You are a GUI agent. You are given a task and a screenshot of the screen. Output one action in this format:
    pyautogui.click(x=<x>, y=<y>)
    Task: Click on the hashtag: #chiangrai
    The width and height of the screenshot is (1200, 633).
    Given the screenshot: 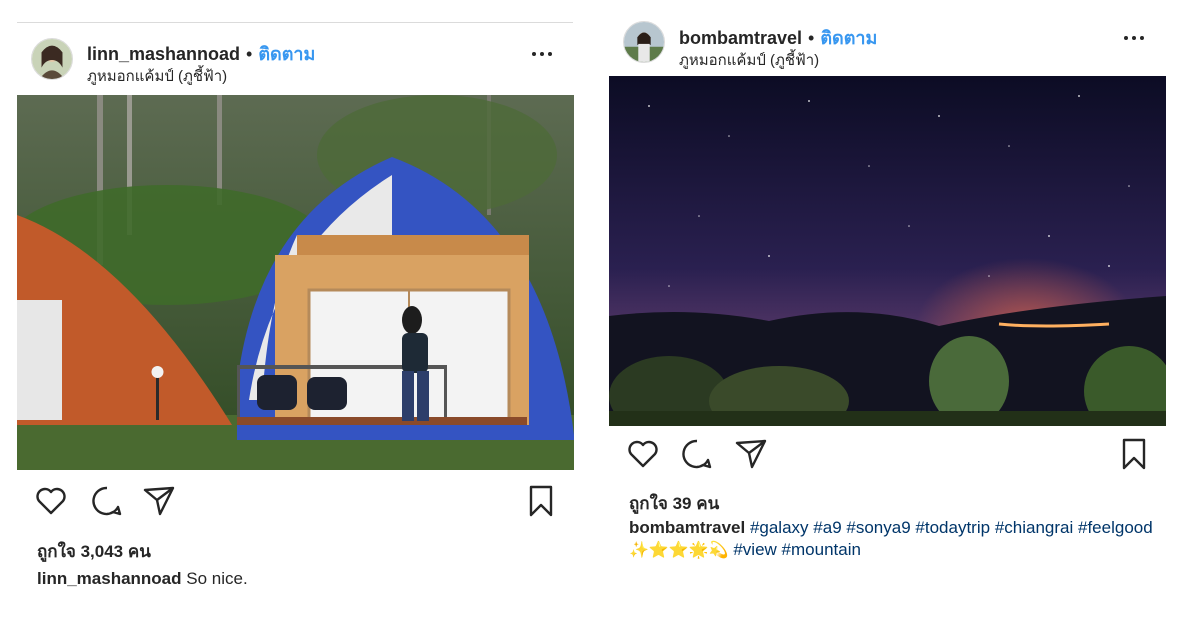 What is the action you would take?
    pyautogui.click(x=1034, y=527)
    